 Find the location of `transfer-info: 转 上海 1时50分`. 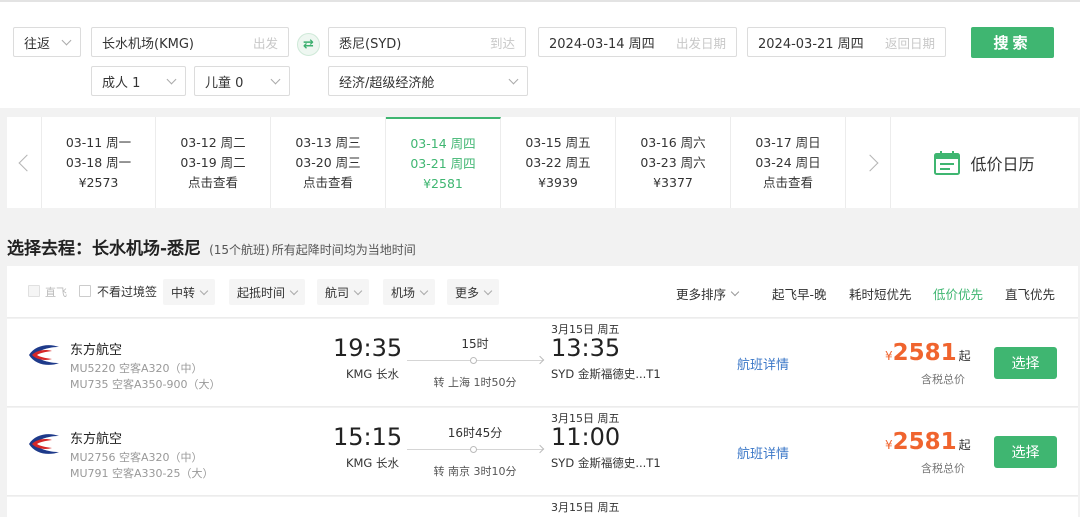

transfer-info: 转 上海 1时50分 is located at coordinates (475, 382).